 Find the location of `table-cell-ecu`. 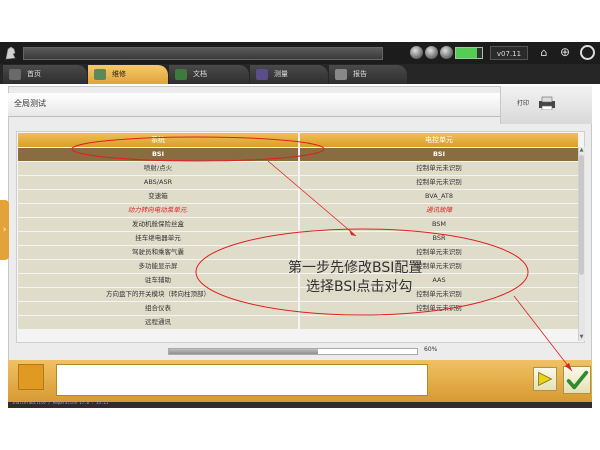

table-cell-ecu is located at coordinates (439, 322).